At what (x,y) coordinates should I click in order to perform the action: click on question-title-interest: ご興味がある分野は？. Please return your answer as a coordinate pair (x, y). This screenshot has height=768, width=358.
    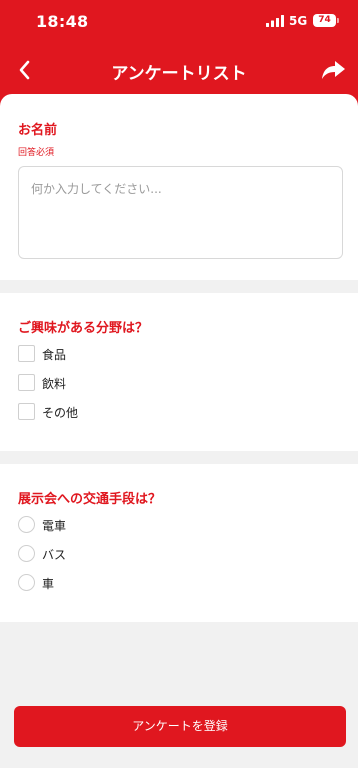
    Looking at the image, I should click on (83, 328).